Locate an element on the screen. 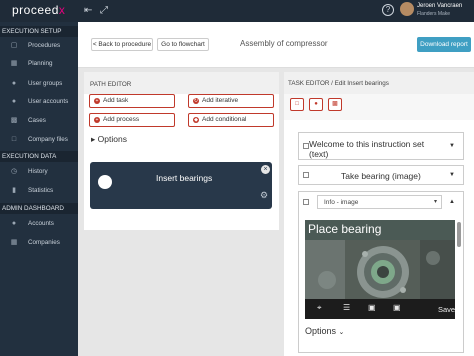 The image size is (474, 356). path-options-toggle: ▸ Options is located at coordinates (109, 139).